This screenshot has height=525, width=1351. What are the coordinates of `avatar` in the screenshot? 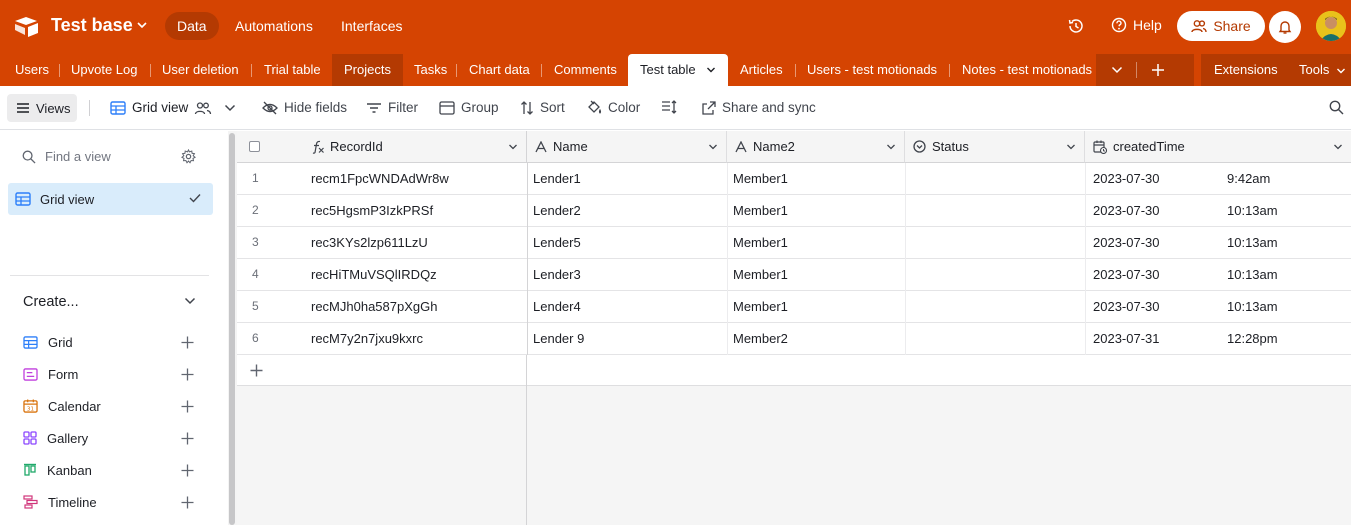 It's located at (1331, 26).